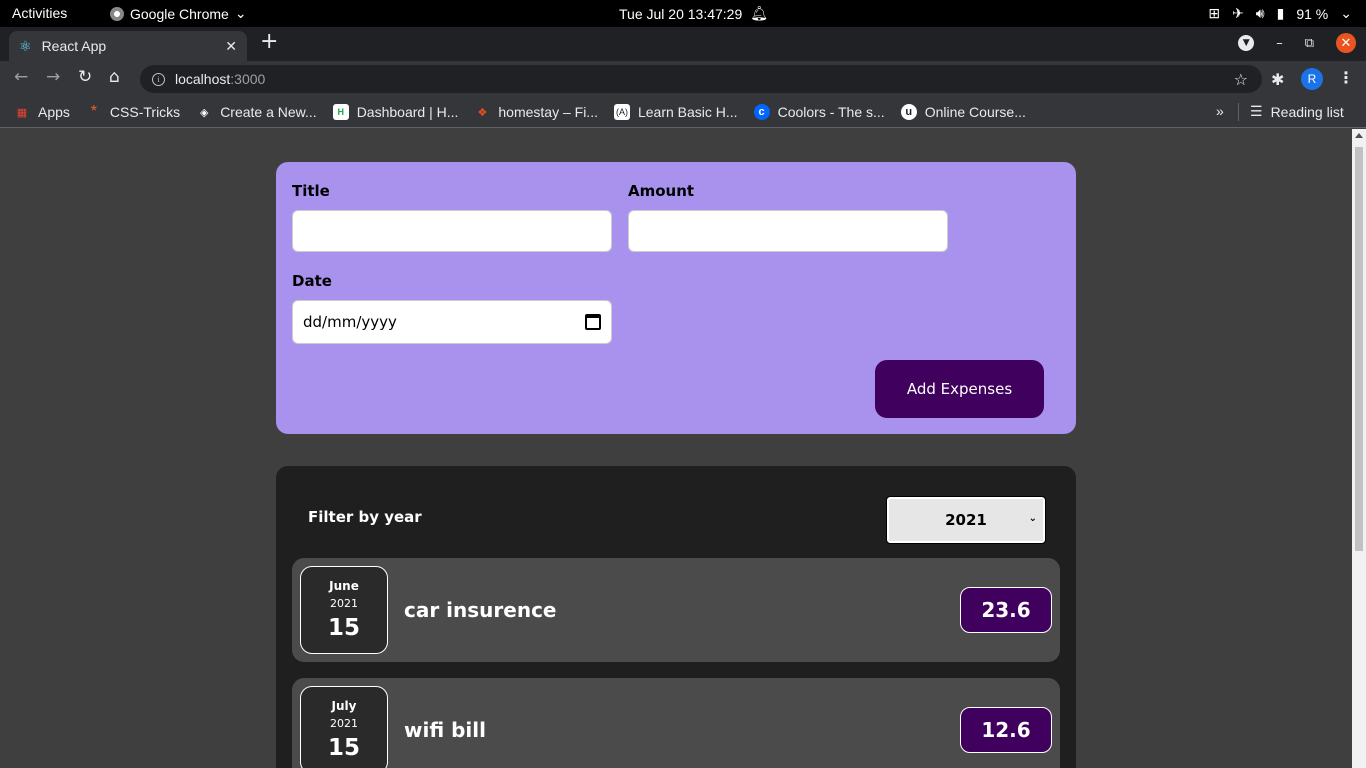 The height and width of the screenshot is (768, 1366). What do you see at coordinates (480, 610) in the screenshot?
I see `expense-title: car insurence` at bounding box center [480, 610].